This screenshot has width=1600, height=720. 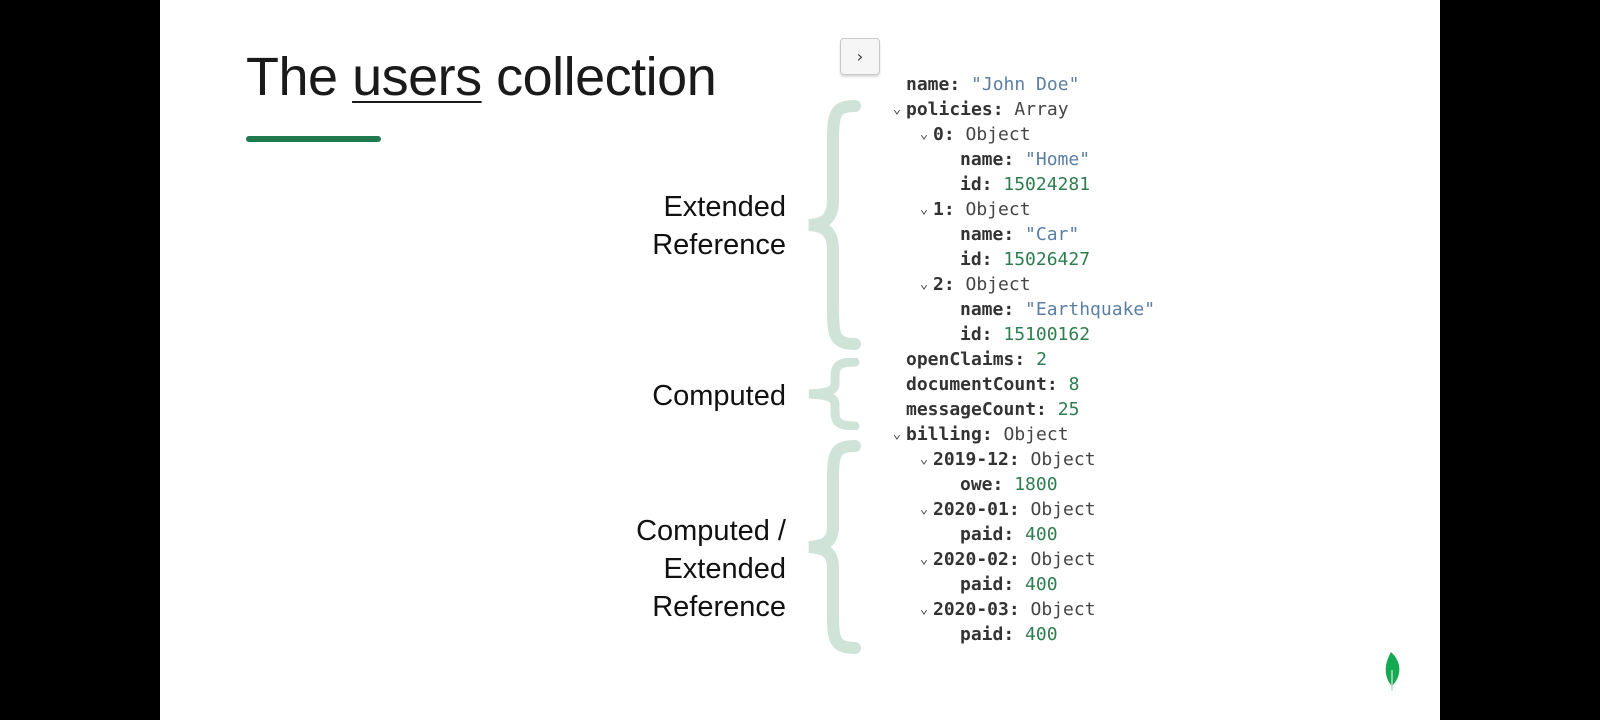 I want to click on billing-2020-02-paid: paid: 400, so click(x=1009, y=584).